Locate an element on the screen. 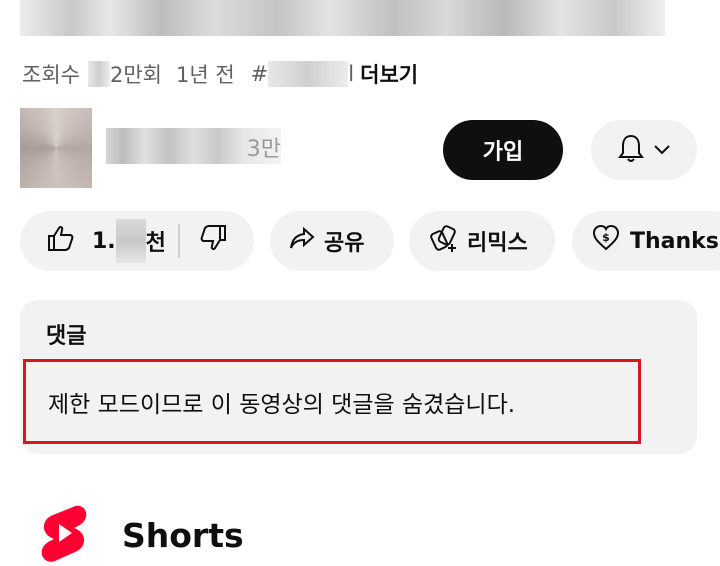 This screenshot has height=566, width=720. like-dislike-pill: 1. 천 is located at coordinates (137, 241).